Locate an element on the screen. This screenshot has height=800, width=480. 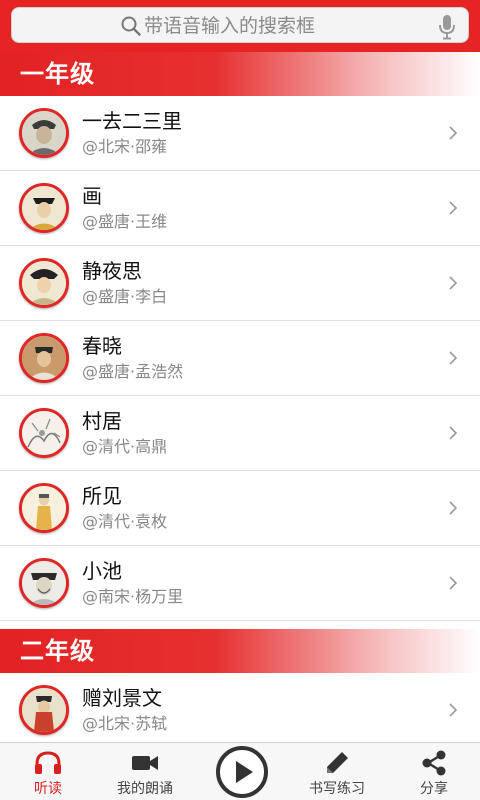
headphones-icon is located at coordinates (48, 762).